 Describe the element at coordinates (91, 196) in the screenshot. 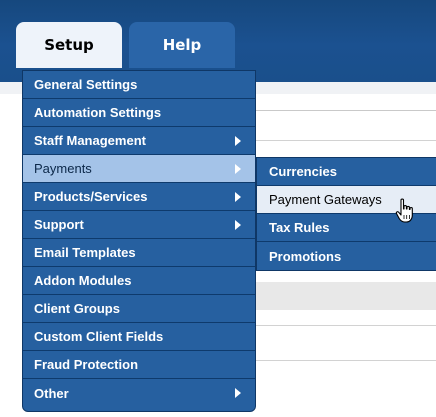

I see `menu-item-label: Products/Services` at that location.